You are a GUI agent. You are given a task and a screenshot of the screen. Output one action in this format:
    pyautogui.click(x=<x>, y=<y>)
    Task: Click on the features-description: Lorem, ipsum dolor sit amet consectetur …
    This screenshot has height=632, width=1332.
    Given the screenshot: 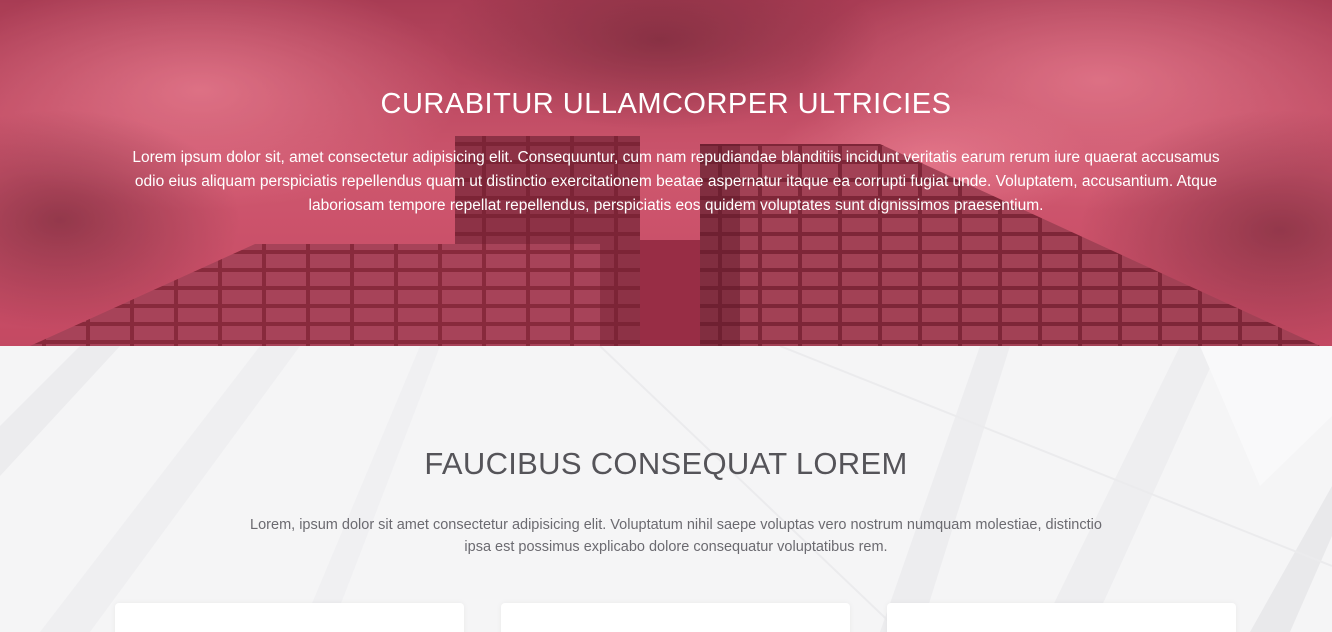 What is the action you would take?
    pyautogui.click(x=676, y=536)
    